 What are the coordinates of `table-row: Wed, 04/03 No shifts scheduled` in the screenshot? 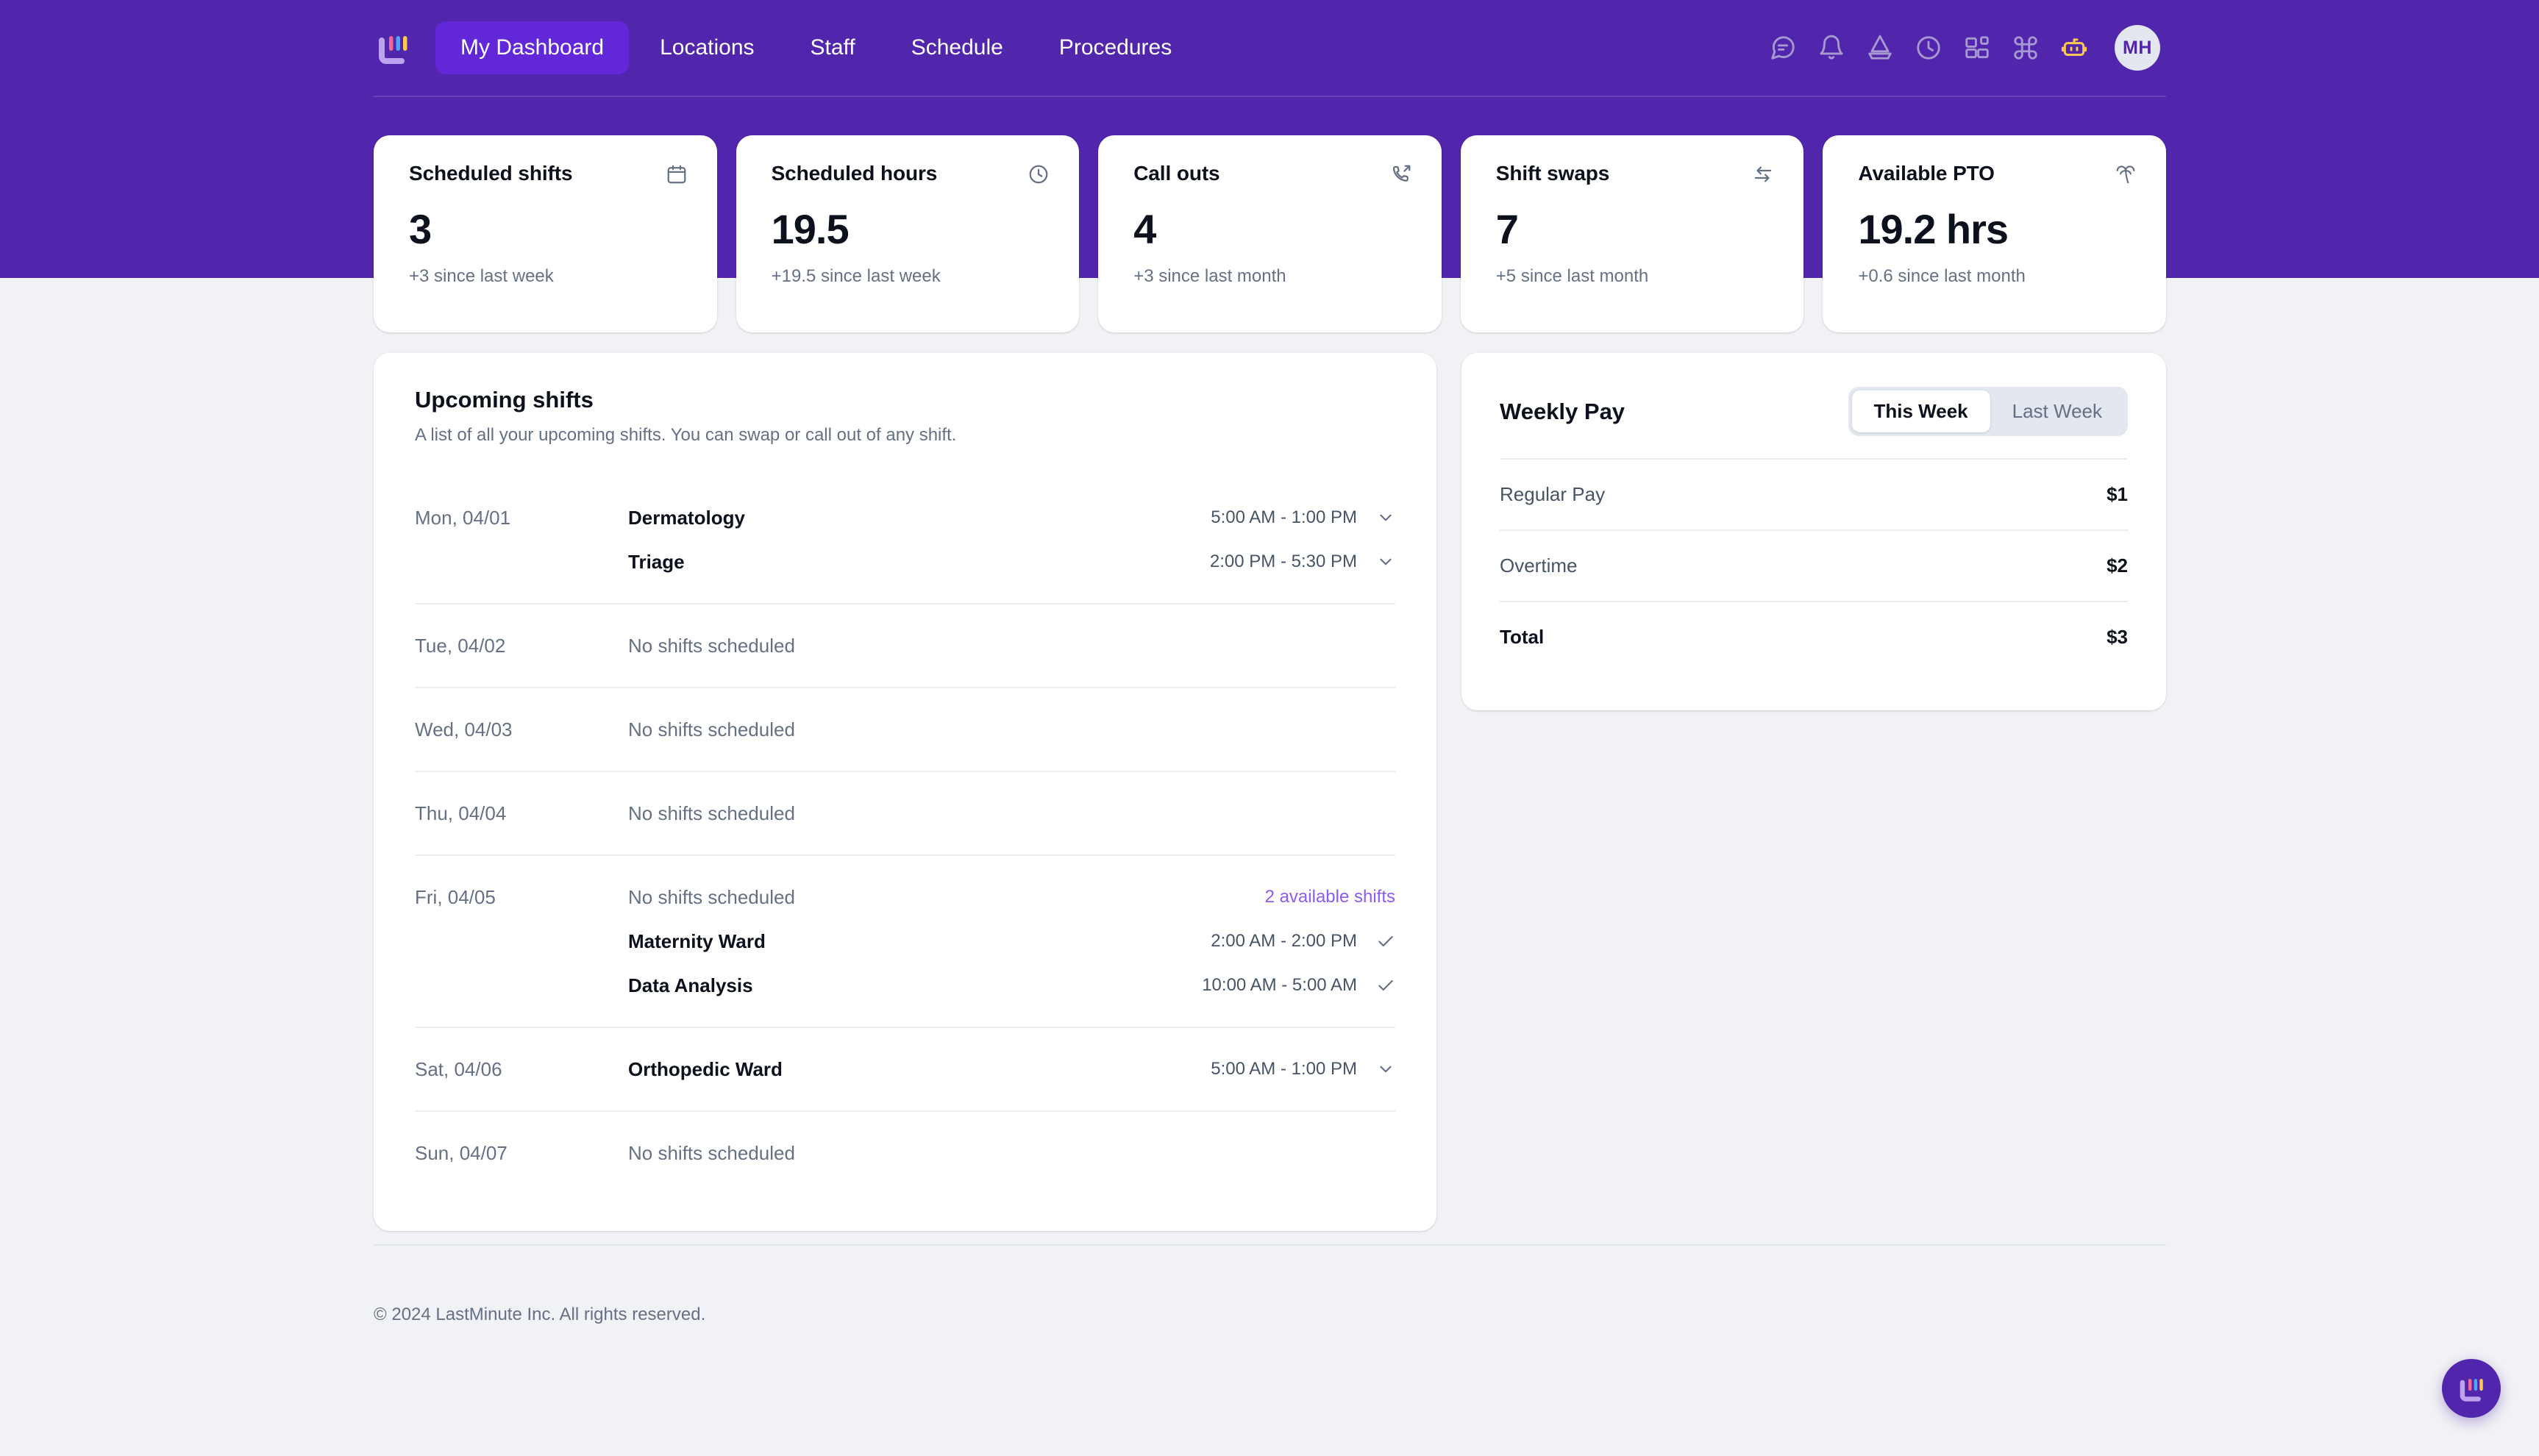 It's located at (905, 729).